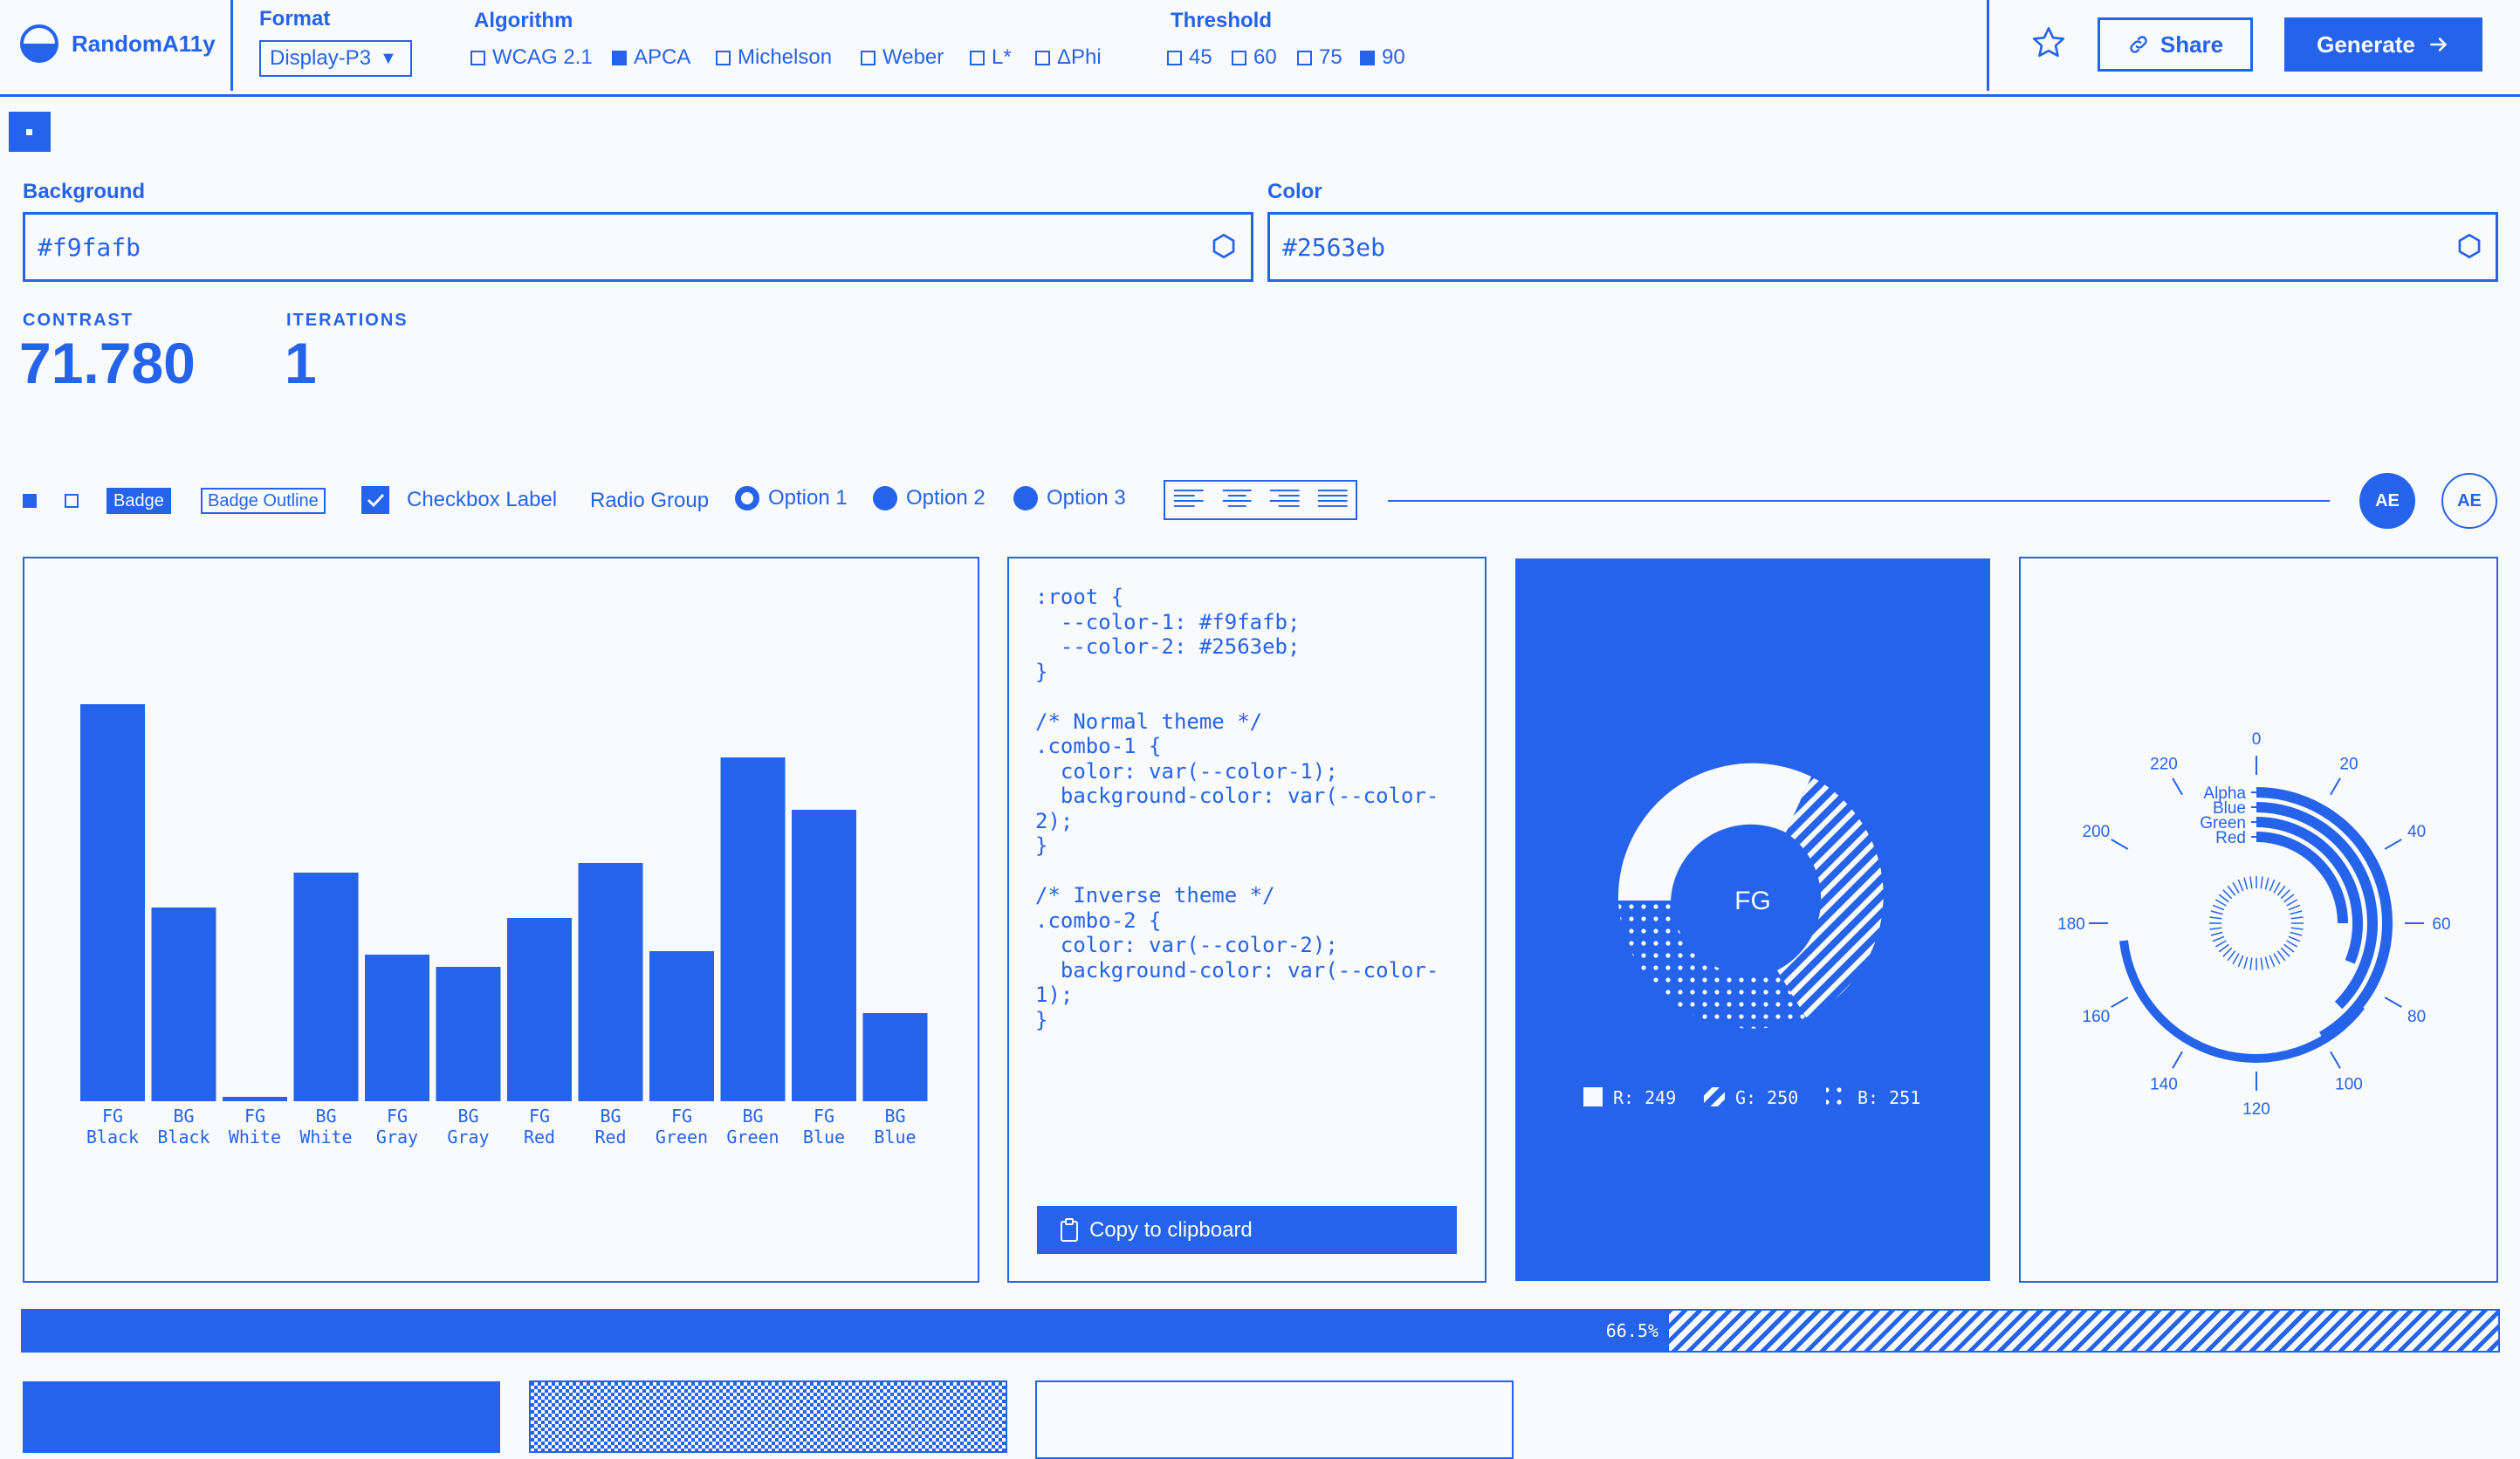 The width and height of the screenshot is (2520, 1459). Describe the element at coordinates (868, 57) in the screenshot. I see `checkbox-icon` at that location.